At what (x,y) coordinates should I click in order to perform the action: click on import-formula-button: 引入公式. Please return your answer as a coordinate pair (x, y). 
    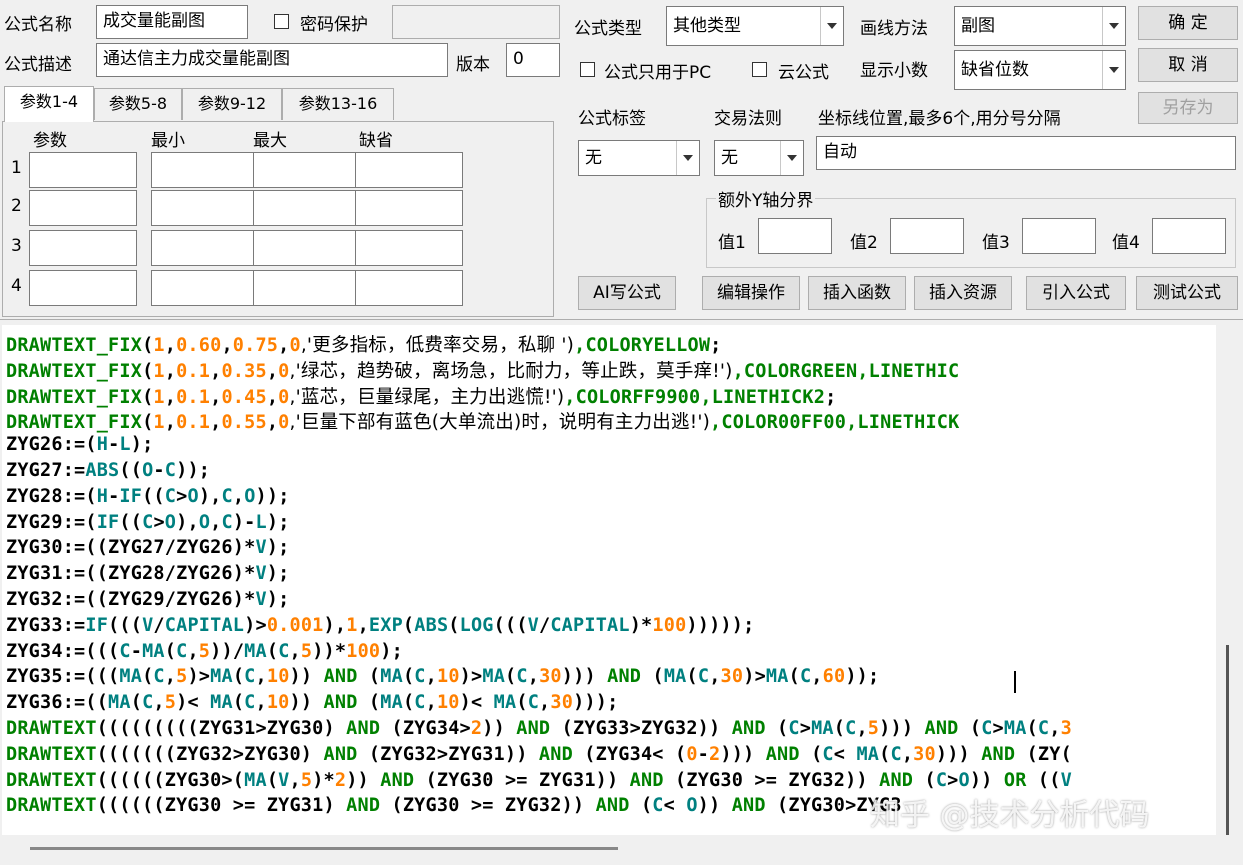
    Looking at the image, I should click on (1076, 293).